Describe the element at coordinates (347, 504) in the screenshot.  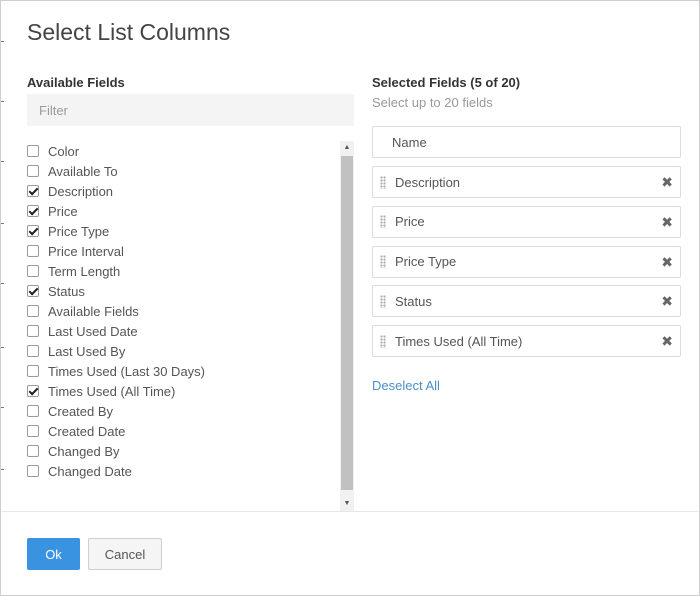
I see `scroll-down-arrow-icon: ▼` at that location.